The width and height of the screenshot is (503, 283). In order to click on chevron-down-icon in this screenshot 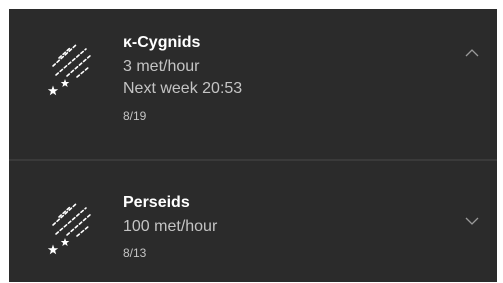, I will do `click(472, 221)`.